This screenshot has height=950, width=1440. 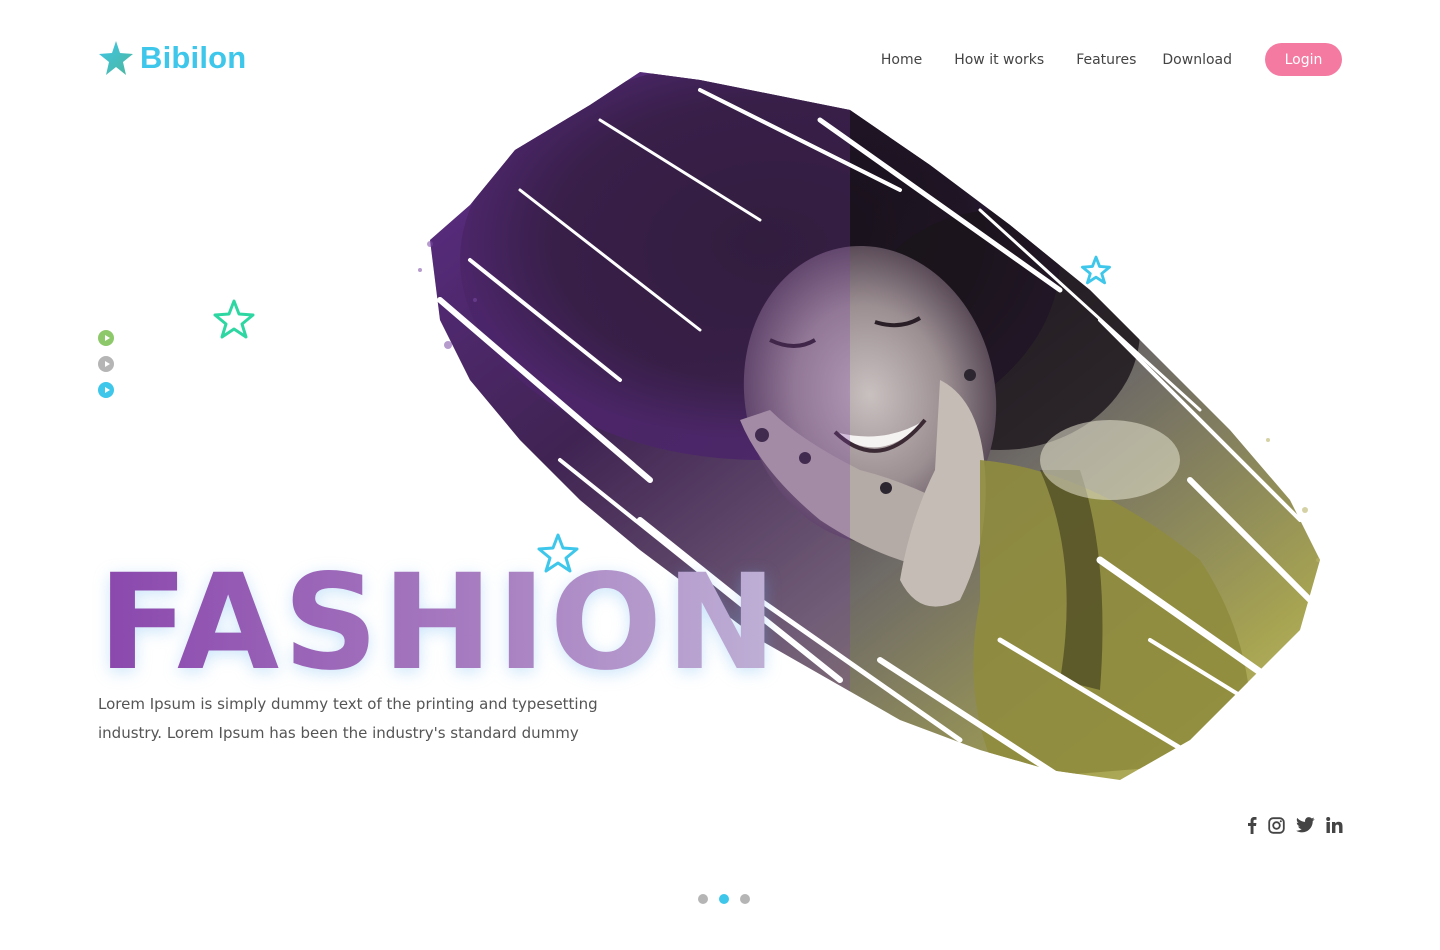 What do you see at coordinates (1276, 825) in the screenshot?
I see `instagram-icon` at bounding box center [1276, 825].